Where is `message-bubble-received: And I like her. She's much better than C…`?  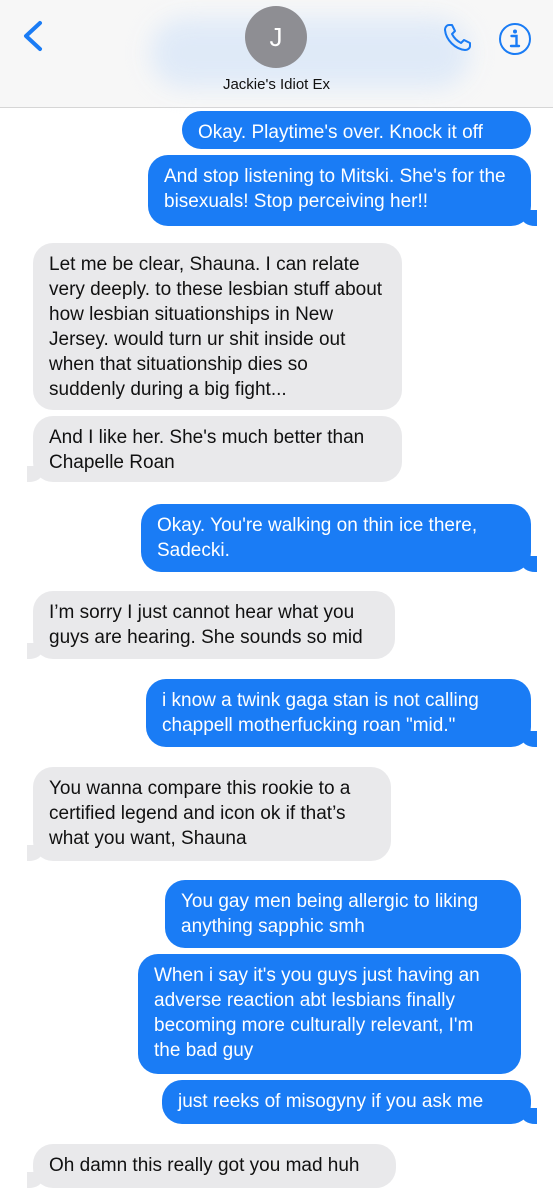 message-bubble-received: And I like her. She's much better than C… is located at coordinates (214, 449).